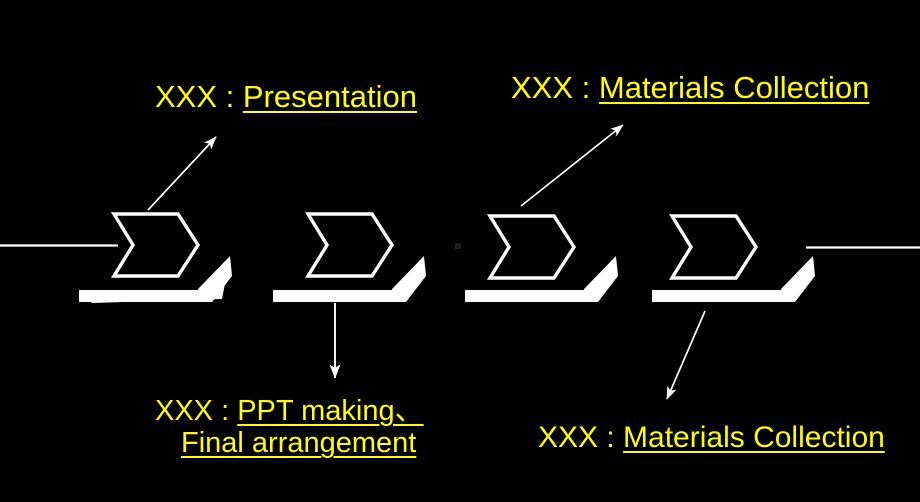 This screenshot has width=920, height=502. What do you see at coordinates (581, 437) in the screenshot?
I see `callout-materials-bottom-prefix: XXX :` at bounding box center [581, 437].